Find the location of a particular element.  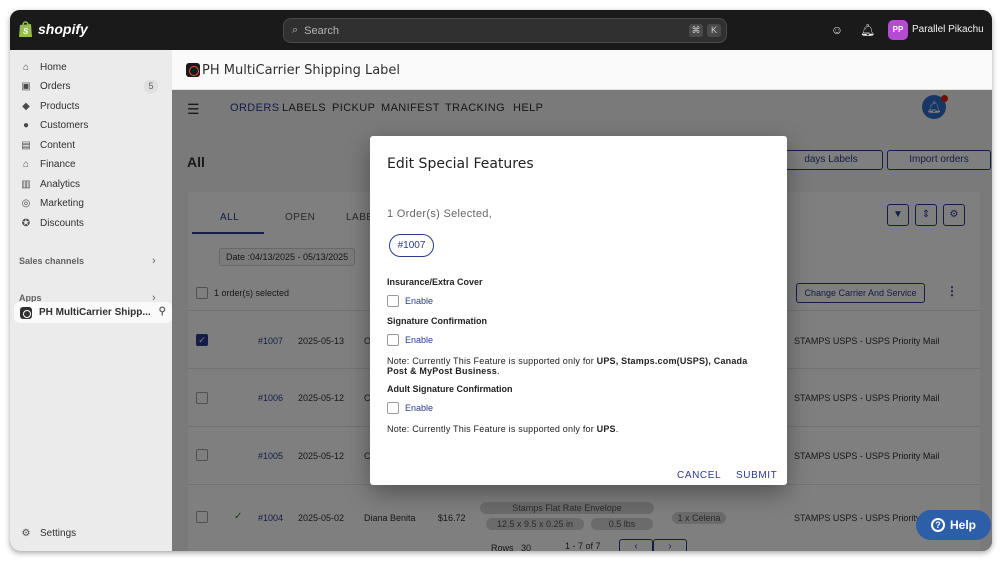

sidebar-item-label: Analytics is located at coordinates (60, 184).